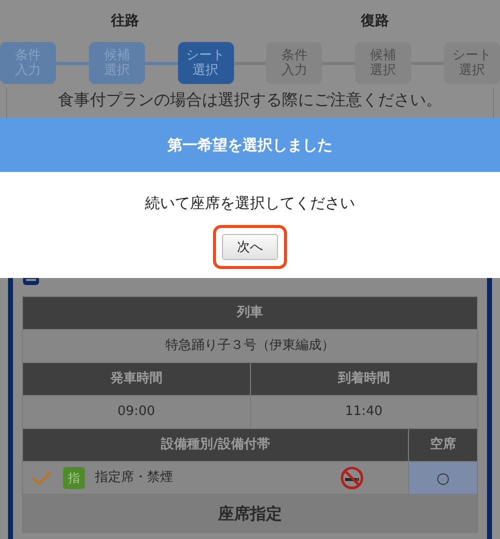  I want to click on table-cell: 11:40, so click(363, 412).